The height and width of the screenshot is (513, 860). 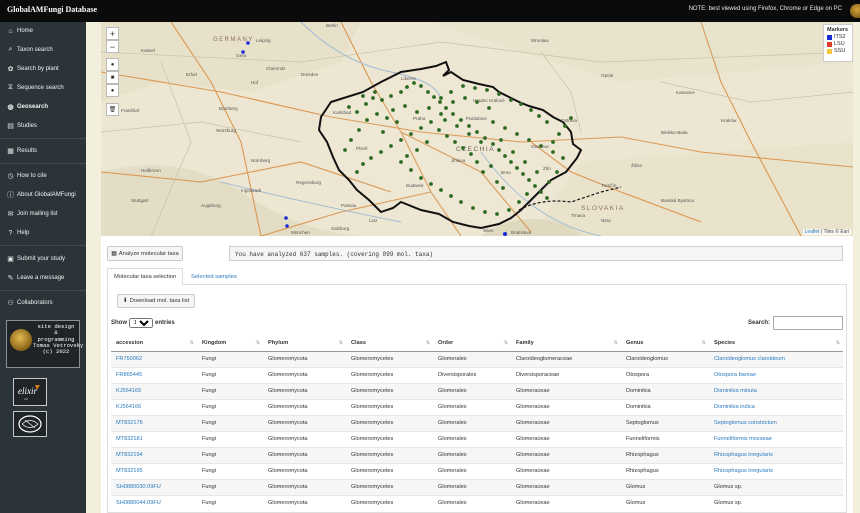 I want to click on seal-logo, so click(x=30, y=424).